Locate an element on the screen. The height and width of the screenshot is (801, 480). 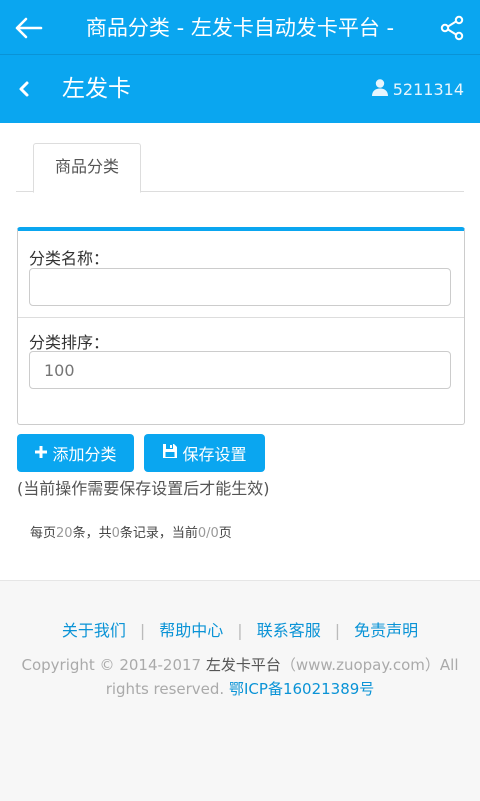
plus-icon is located at coordinates (43, 453).